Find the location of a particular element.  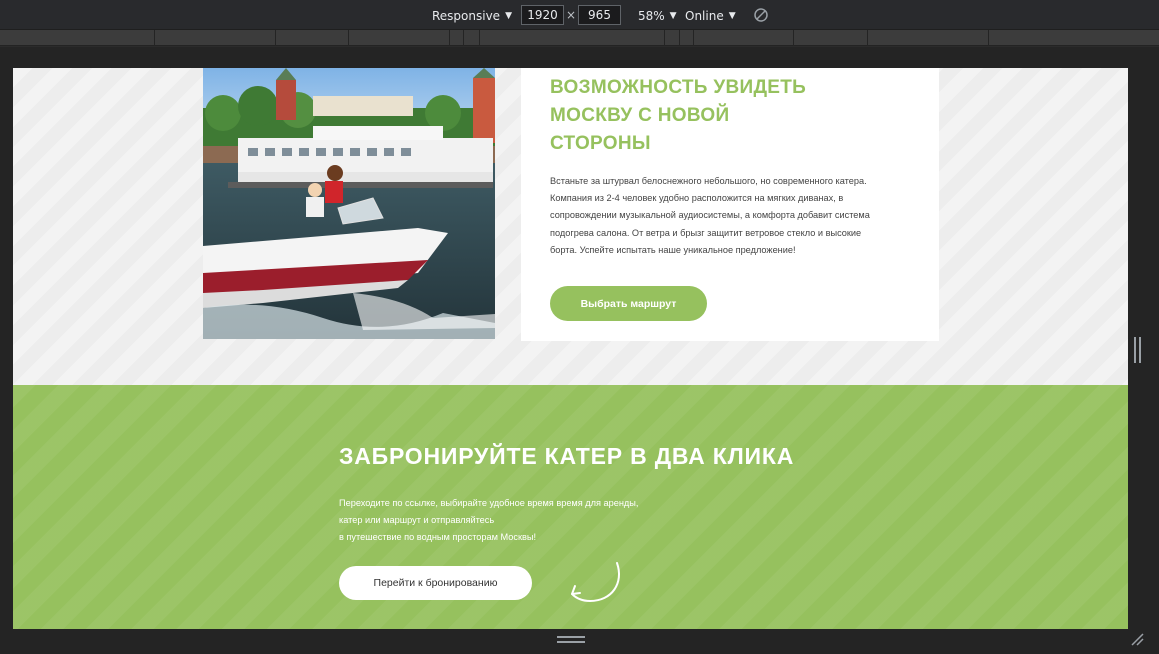

rotate-icon is located at coordinates (761, 15).